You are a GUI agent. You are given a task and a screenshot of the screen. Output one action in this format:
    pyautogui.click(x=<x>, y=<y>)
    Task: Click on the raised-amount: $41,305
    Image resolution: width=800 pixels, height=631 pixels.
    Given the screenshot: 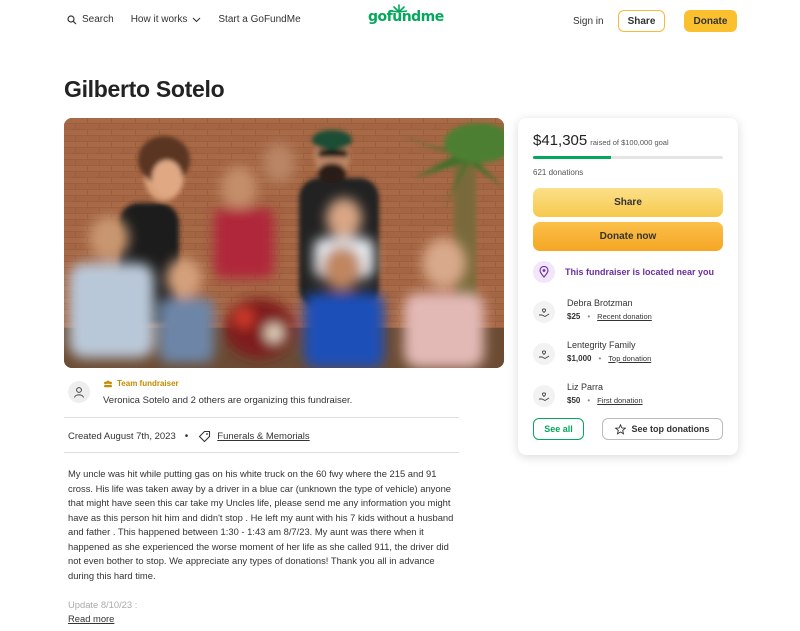 What is the action you would take?
    pyautogui.click(x=560, y=140)
    